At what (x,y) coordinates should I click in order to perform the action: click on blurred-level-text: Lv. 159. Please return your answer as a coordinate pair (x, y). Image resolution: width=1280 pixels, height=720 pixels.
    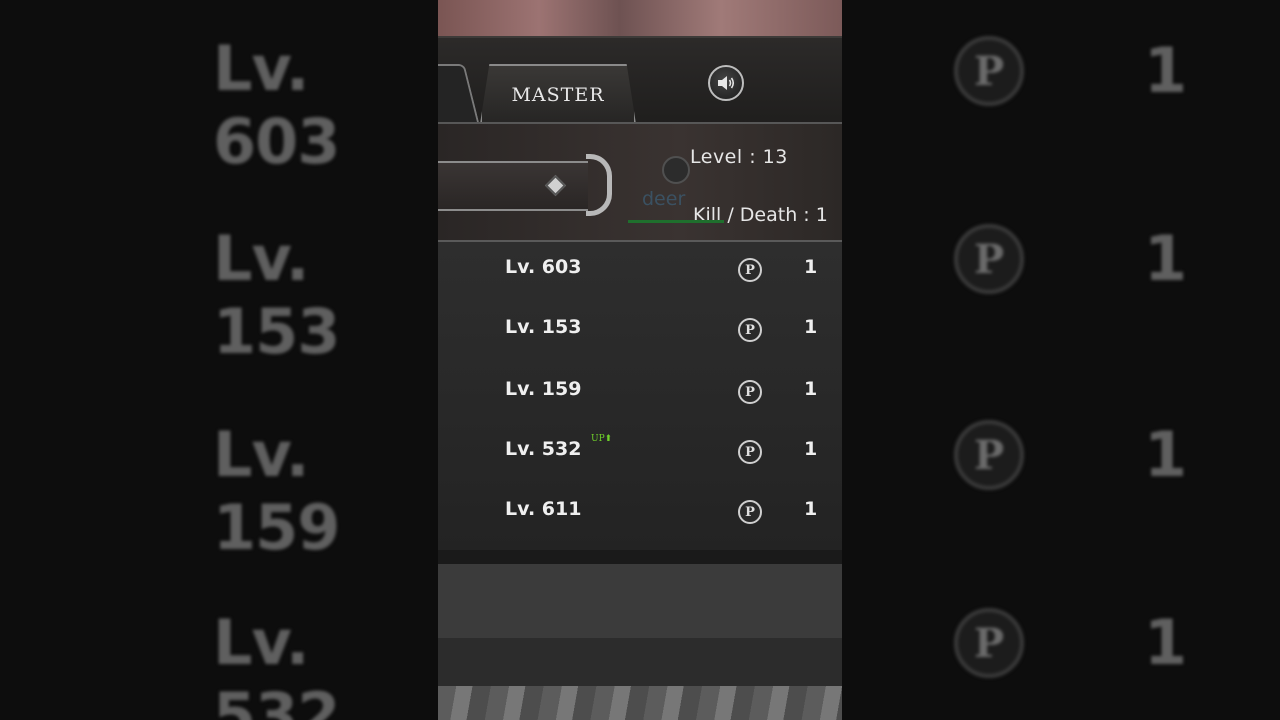
    Looking at the image, I should click on (276, 491).